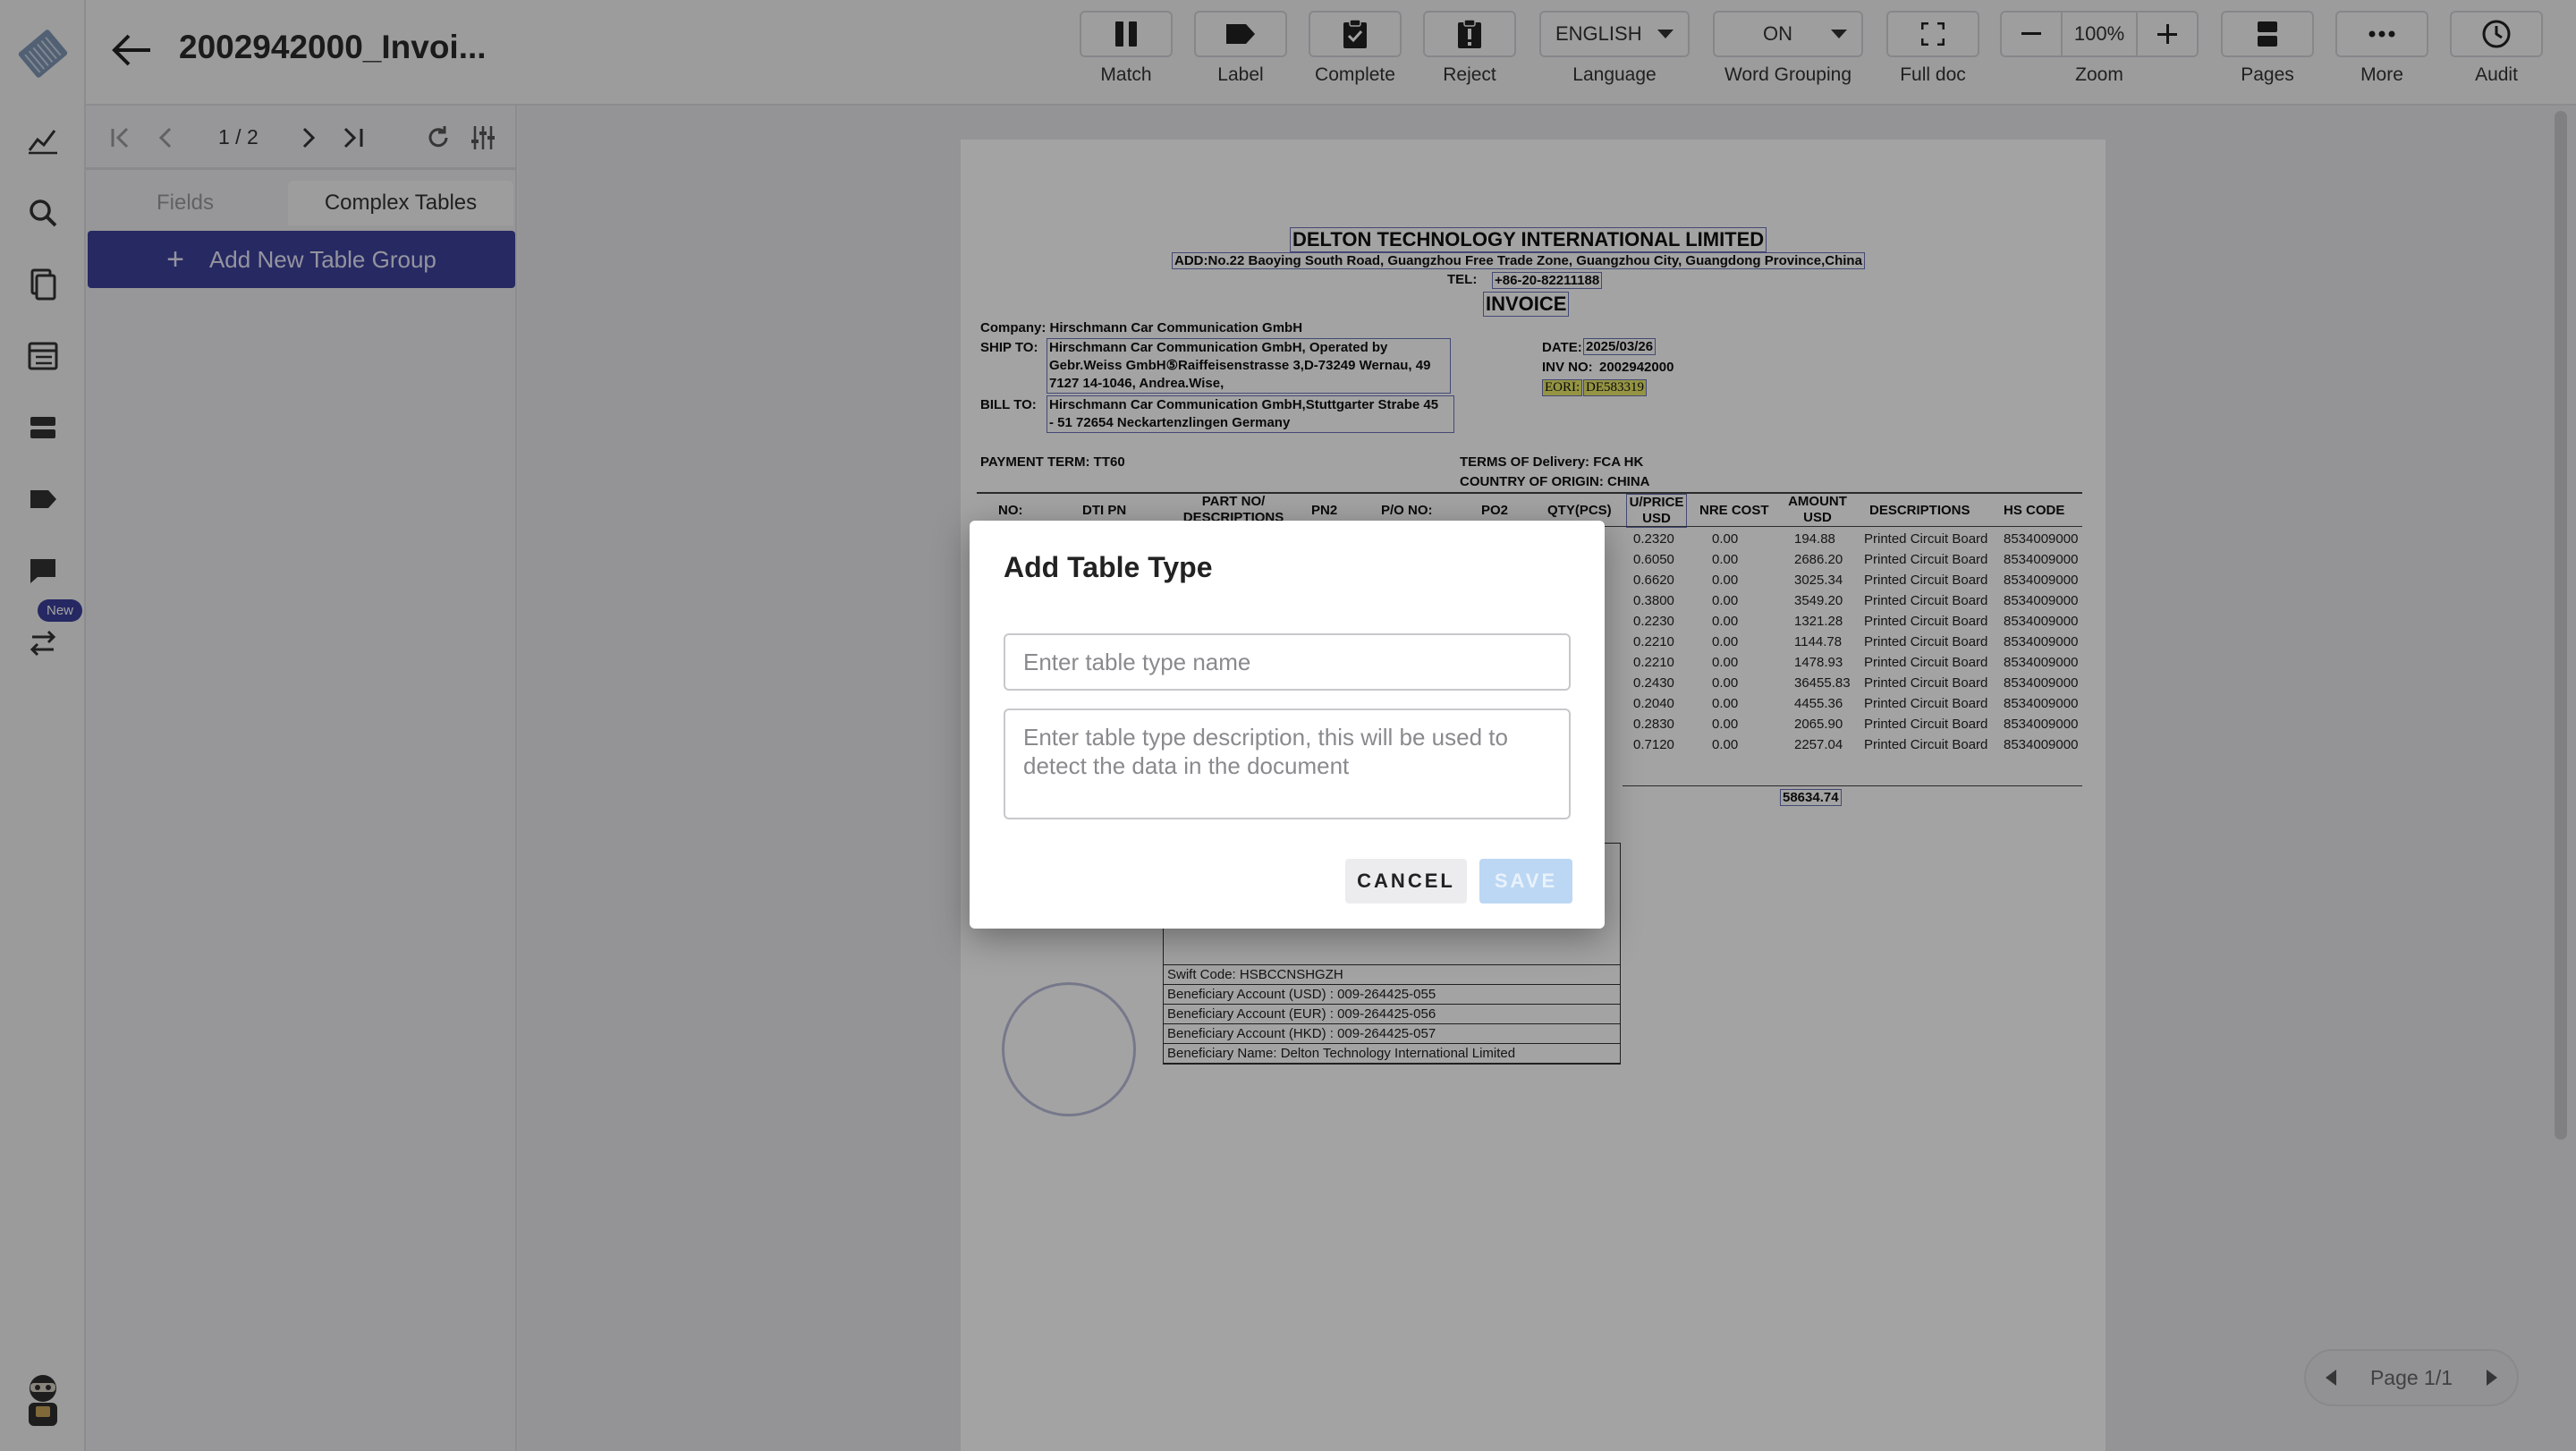 The width and height of the screenshot is (2576, 1451). I want to click on table-type-name-input, so click(1287, 662).